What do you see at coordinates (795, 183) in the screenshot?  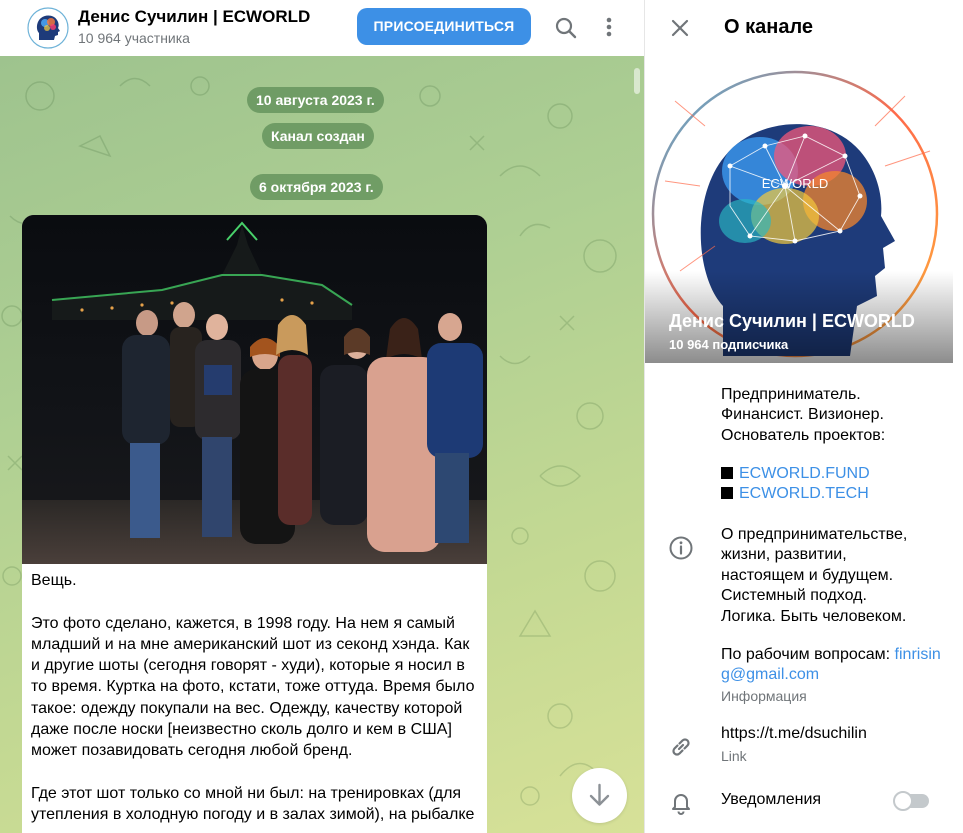 I see `svg-text: ECWORLD` at bounding box center [795, 183].